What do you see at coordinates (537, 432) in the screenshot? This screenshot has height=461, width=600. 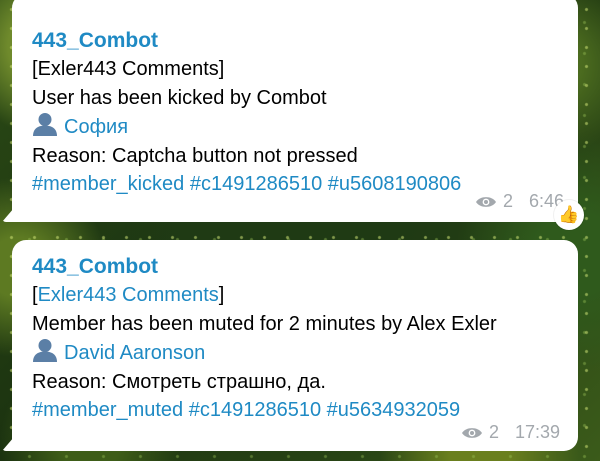 I see `message-time: 17:39` at bounding box center [537, 432].